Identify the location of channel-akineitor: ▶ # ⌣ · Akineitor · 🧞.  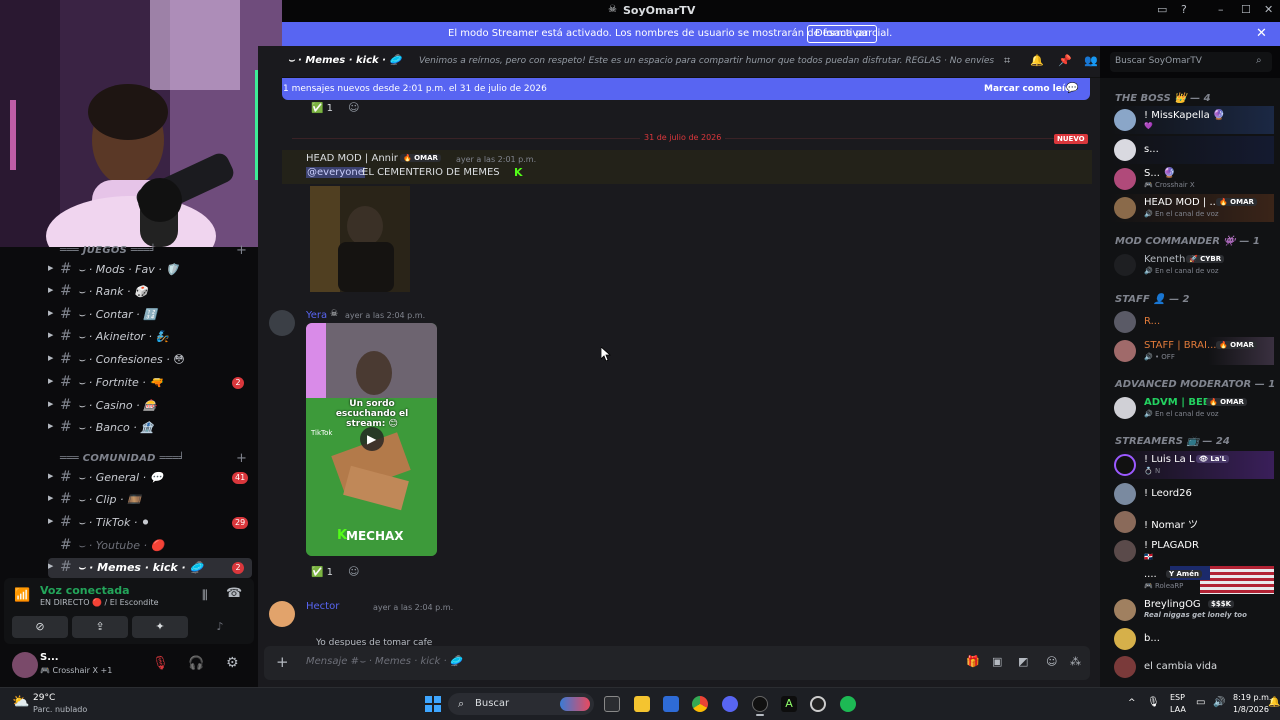
(150, 337).